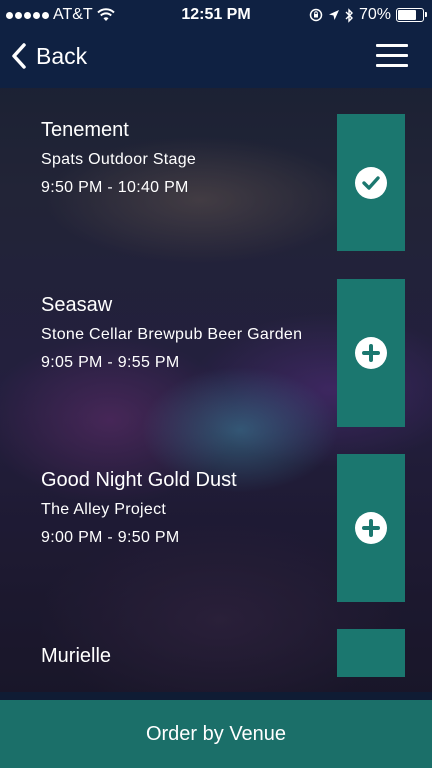 Image resolution: width=432 pixels, height=768 pixels. Describe the element at coordinates (374, 14) in the screenshot. I see `battery-percent: 70%` at that location.